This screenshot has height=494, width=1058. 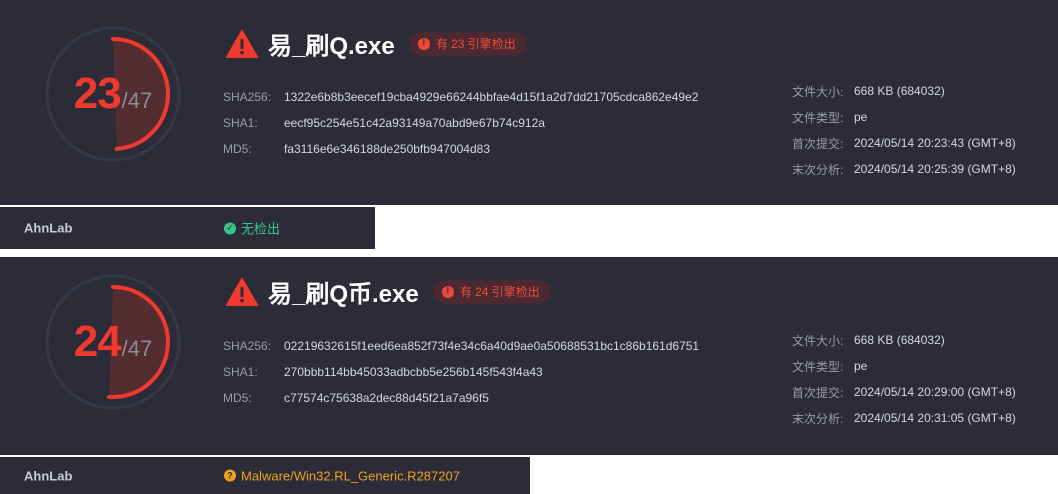 I want to click on detection-gauge: 24 /47, so click(x=113, y=342).